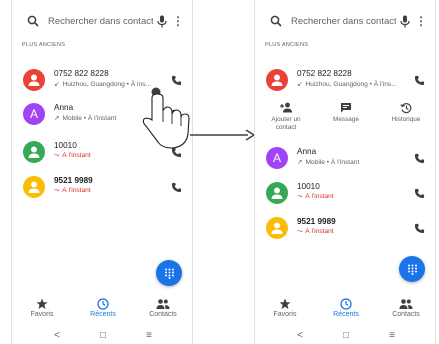  What do you see at coordinates (307, 151) in the screenshot?
I see `caller-name: Anna` at bounding box center [307, 151].